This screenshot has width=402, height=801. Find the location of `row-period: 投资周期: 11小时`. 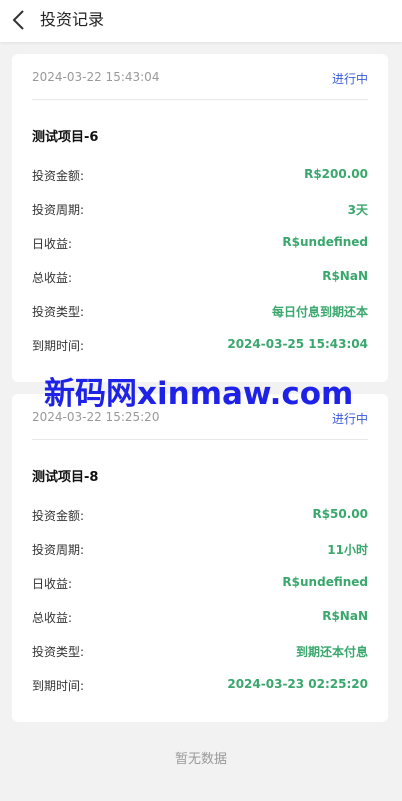

row-period: 投资周期: 11小时 is located at coordinates (200, 550).